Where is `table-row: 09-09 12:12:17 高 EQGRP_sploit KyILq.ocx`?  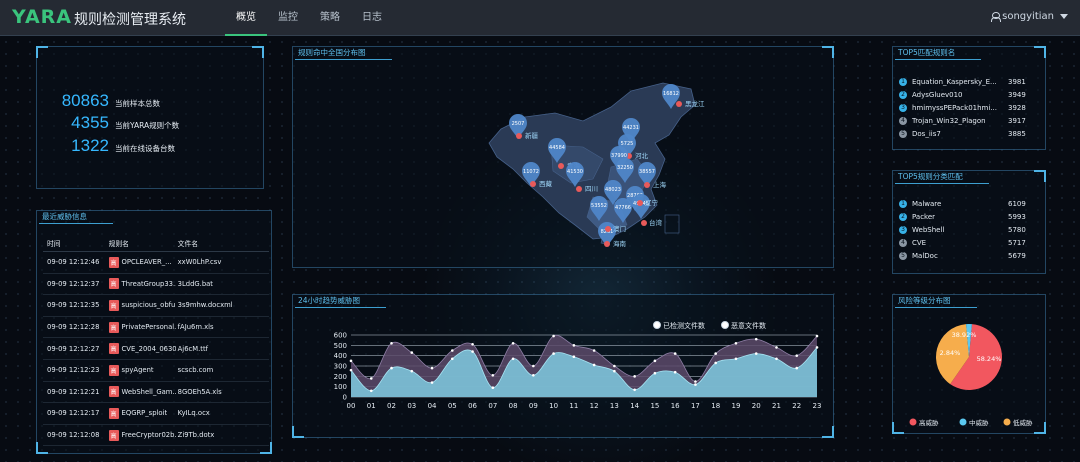 table-row: 09-09 12:12:17 高 EQGRP_sploit KyILq.ocx is located at coordinates (156, 414).